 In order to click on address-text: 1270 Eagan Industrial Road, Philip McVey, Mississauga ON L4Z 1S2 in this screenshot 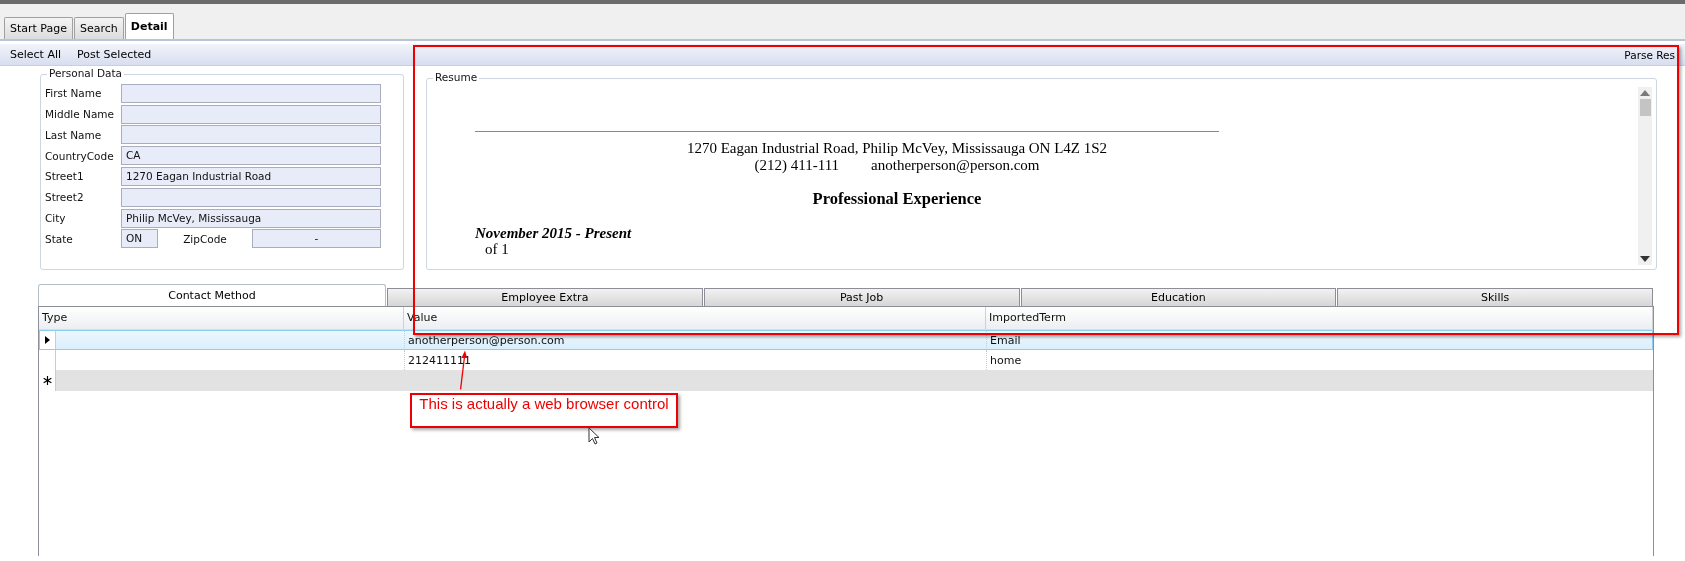, I will do `click(897, 148)`.